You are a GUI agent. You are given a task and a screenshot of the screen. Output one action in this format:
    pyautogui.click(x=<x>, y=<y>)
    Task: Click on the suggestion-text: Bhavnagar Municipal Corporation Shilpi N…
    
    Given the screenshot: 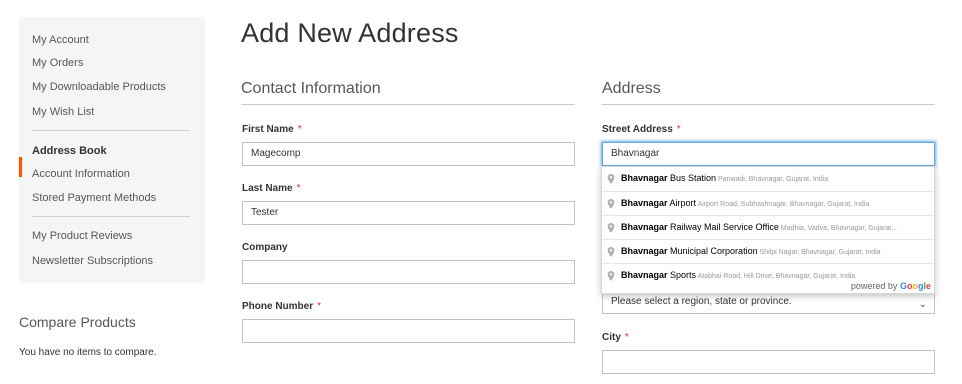 What is the action you would take?
    pyautogui.click(x=751, y=251)
    